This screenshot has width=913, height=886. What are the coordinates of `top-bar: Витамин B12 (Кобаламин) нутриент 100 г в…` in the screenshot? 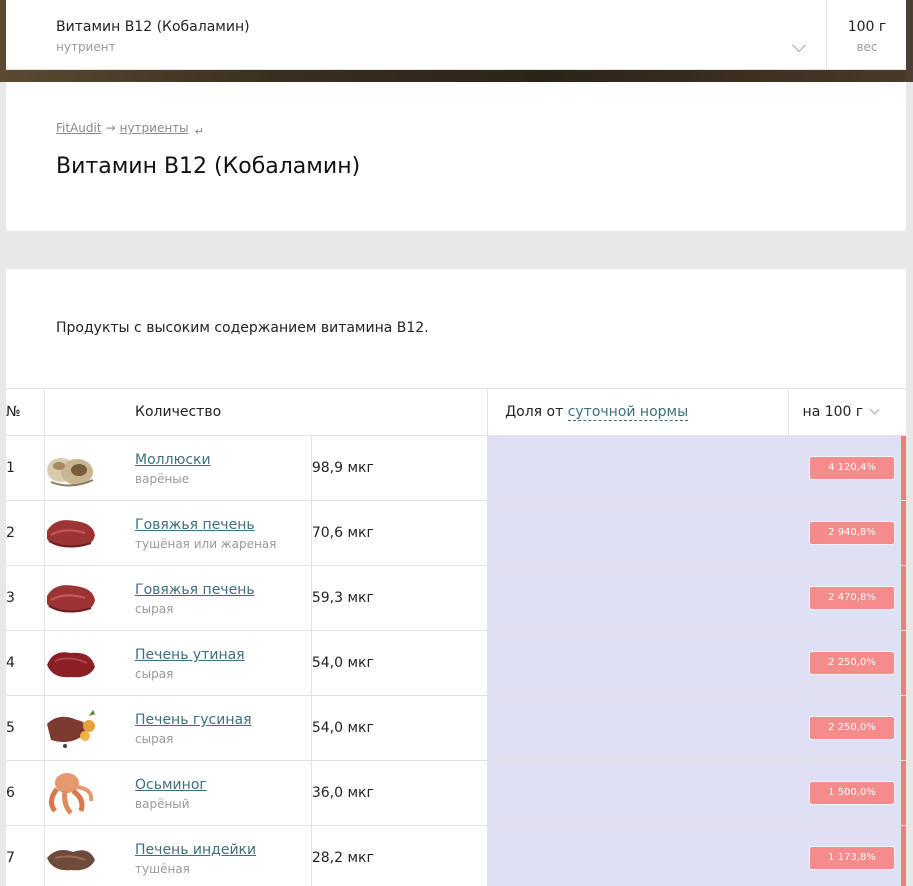 It's located at (456, 35).